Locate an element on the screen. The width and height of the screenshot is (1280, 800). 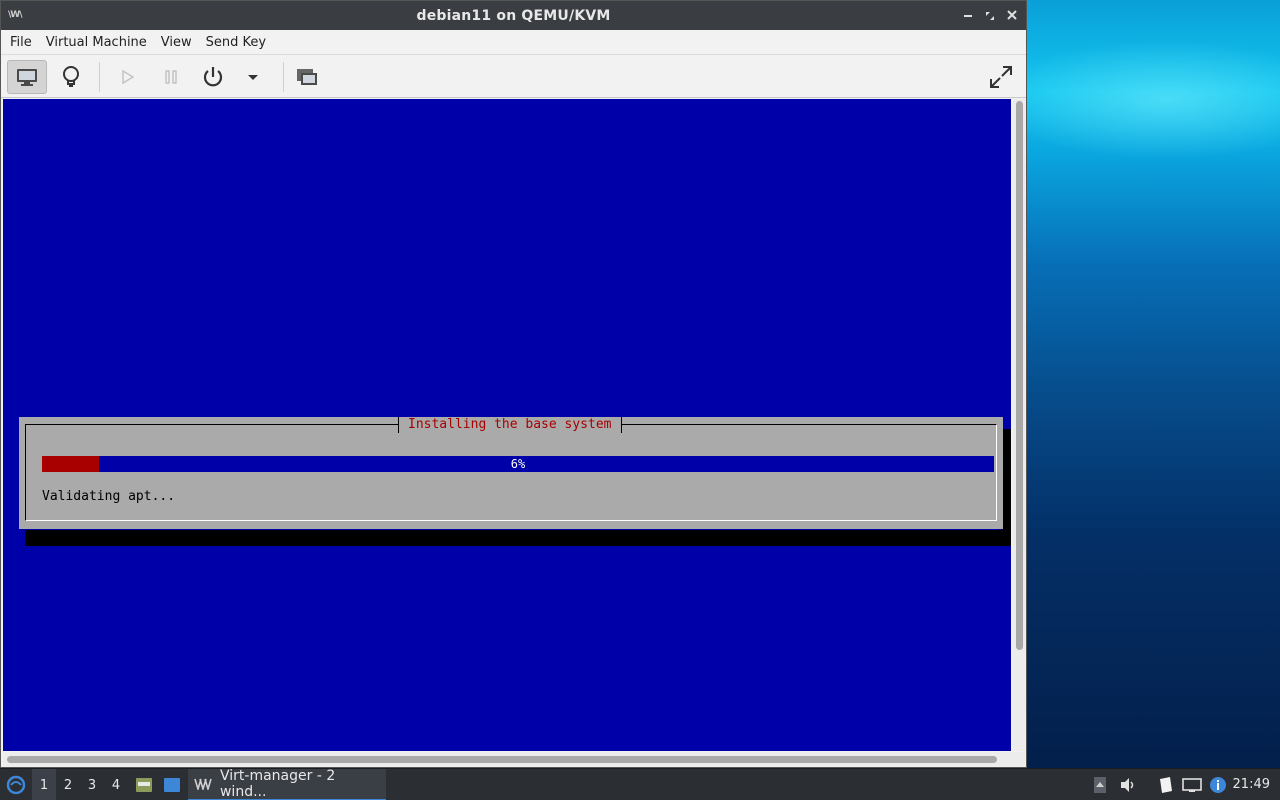
file-manager-launcher is located at coordinates (144, 784).